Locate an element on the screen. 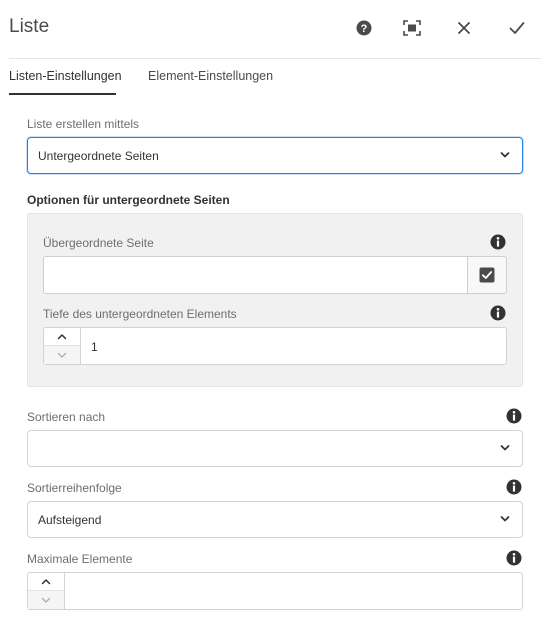 Image resolution: width=544 pixels, height=629 pixels. path-browser-button is located at coordinates (487, 275).